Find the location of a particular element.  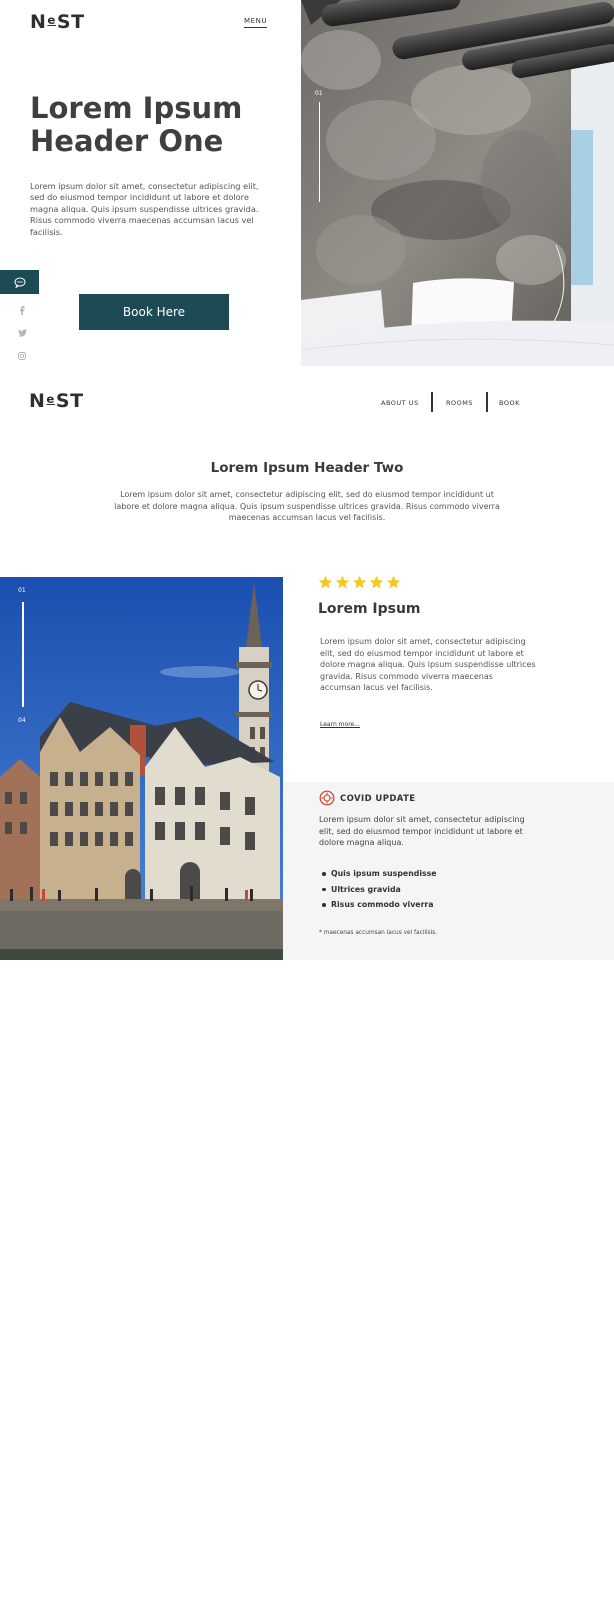

twitter-icon is located at coordinates (22, 333).